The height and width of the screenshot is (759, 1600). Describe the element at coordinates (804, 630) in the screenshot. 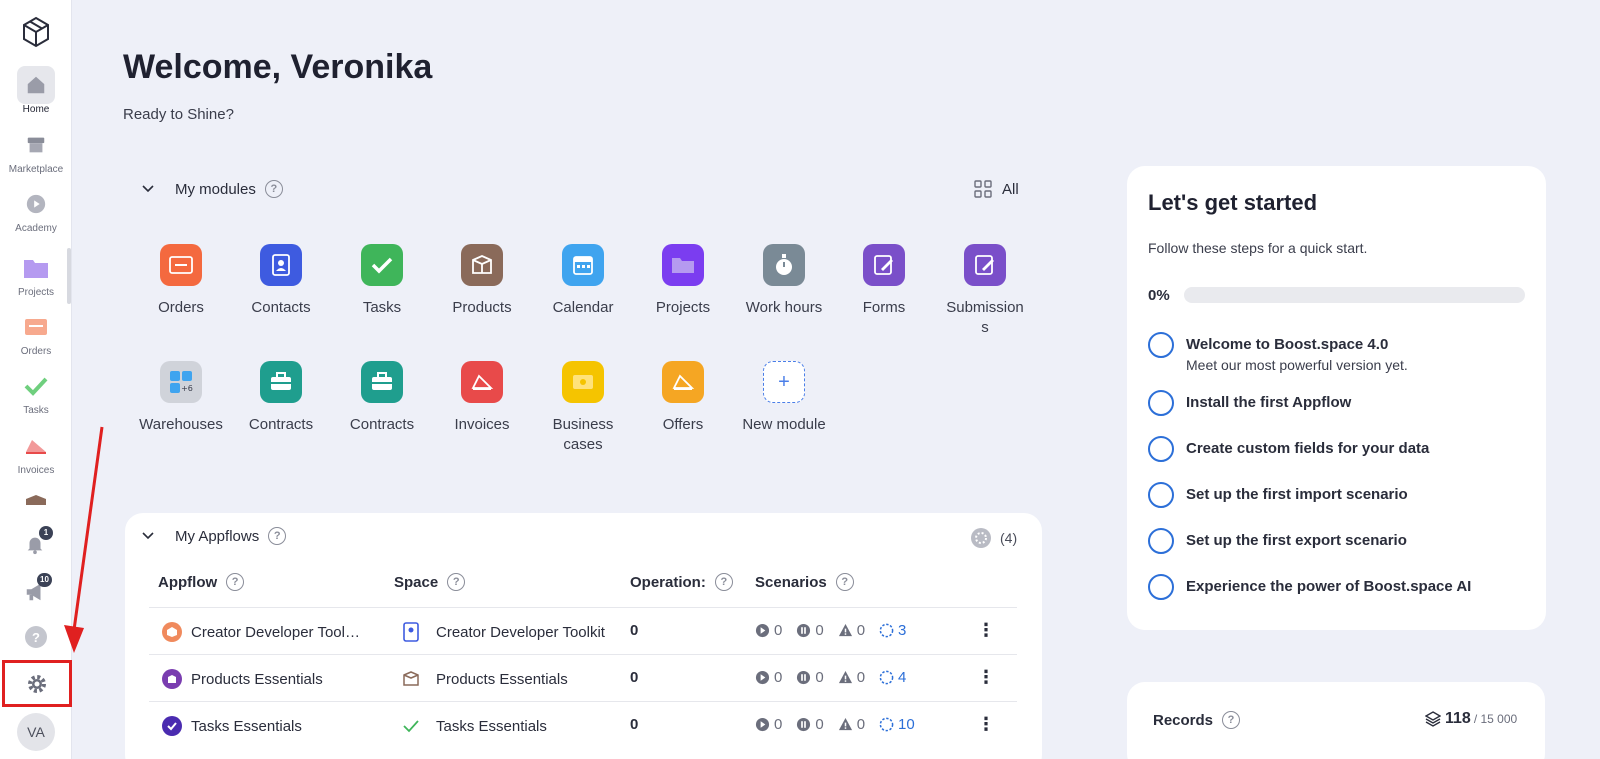

I see `pause-icon` at that location.